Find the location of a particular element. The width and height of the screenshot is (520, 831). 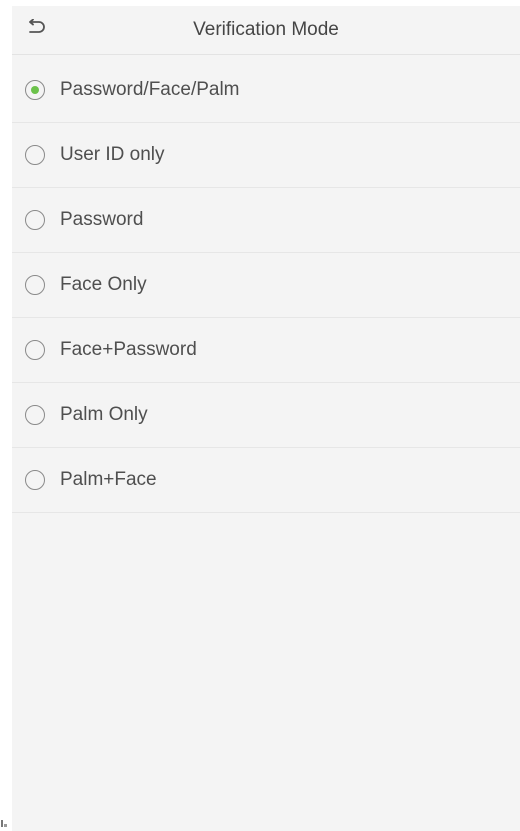

option-palm-only: Palm Only is located at coordinates (266, 415).